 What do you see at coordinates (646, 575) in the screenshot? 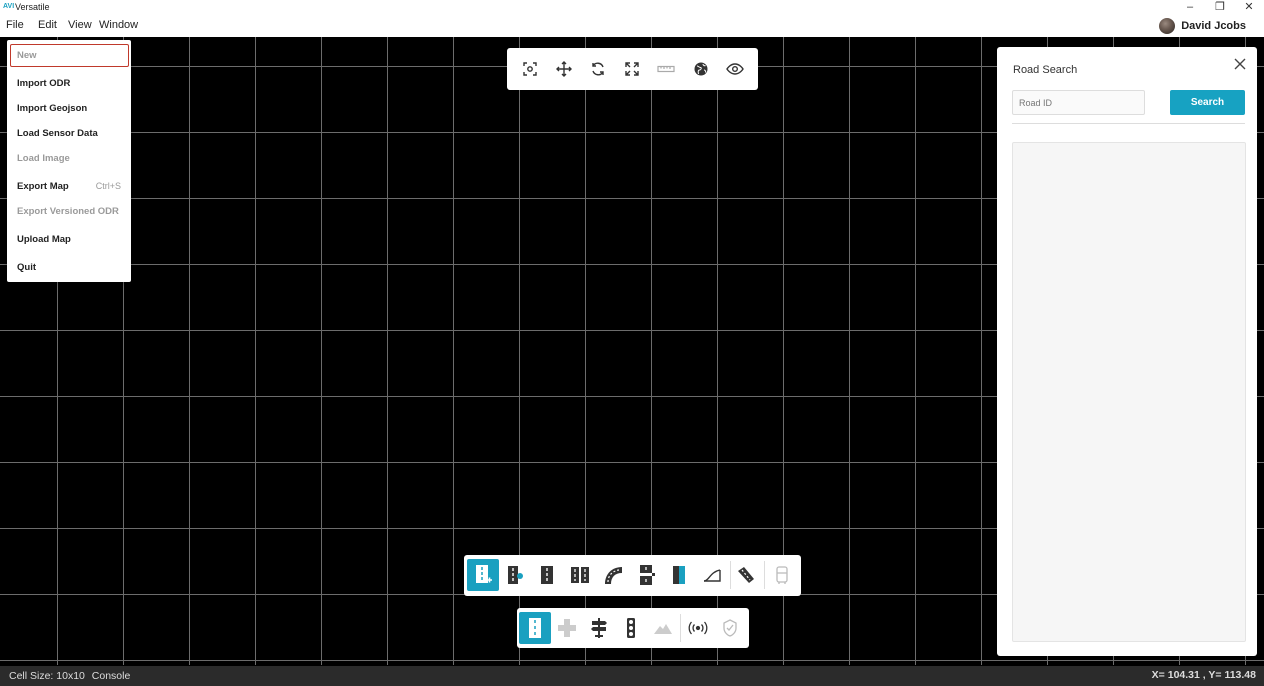
I see `junction-road-icon` at bounding box center [646, 575].